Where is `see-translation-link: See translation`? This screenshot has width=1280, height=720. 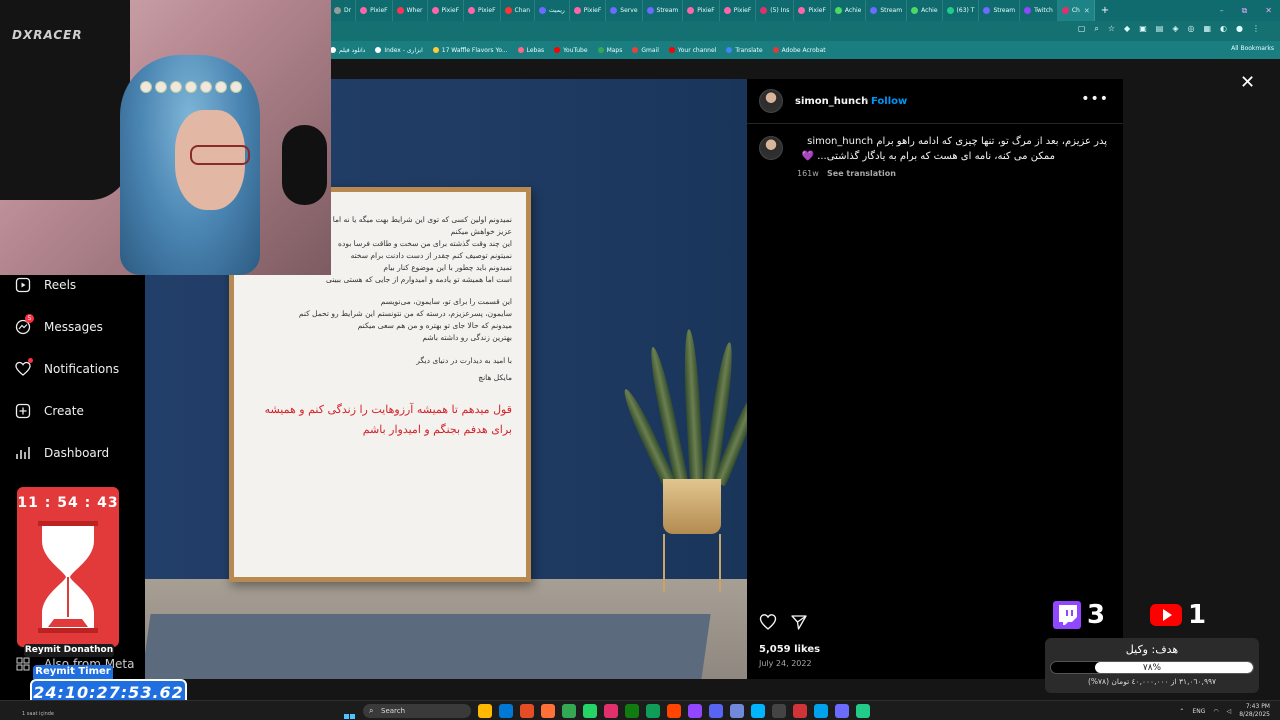 see-translation-link: See translation is located at coordinates (861, 173).